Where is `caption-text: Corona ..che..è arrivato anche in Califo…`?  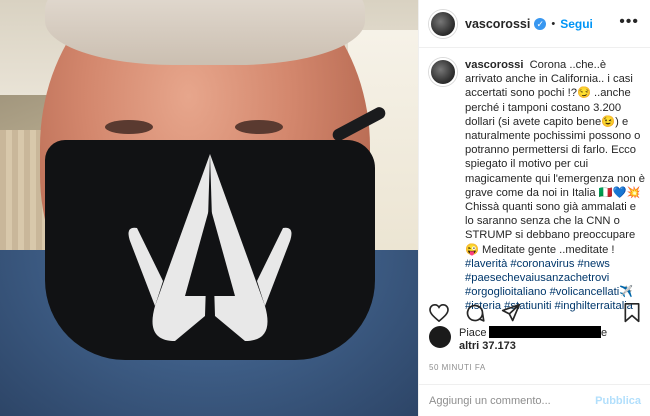
caption-text: Corona ..che..è arrivato anche in Califo… is located at coordinates (555, 157).